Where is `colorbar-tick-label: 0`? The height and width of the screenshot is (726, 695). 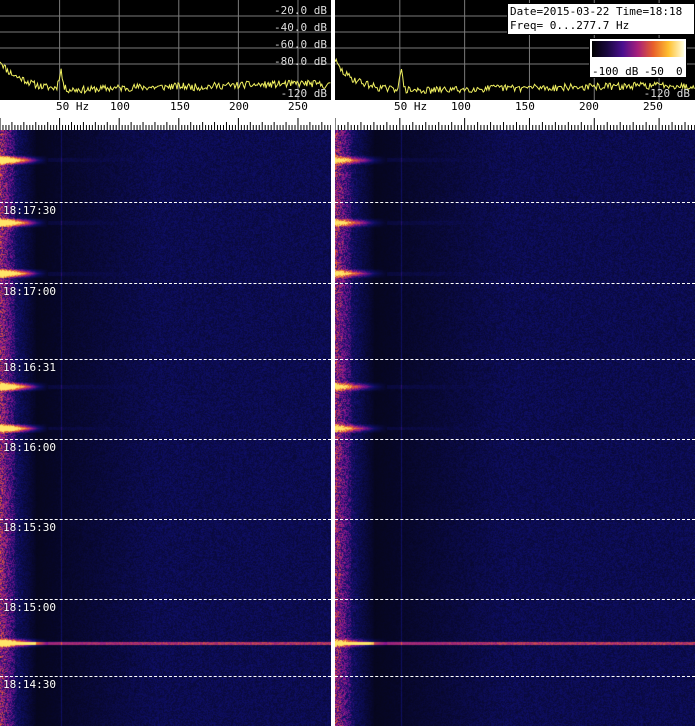
colorbar-tick-label: 0 is located at coordinates (679, 71).